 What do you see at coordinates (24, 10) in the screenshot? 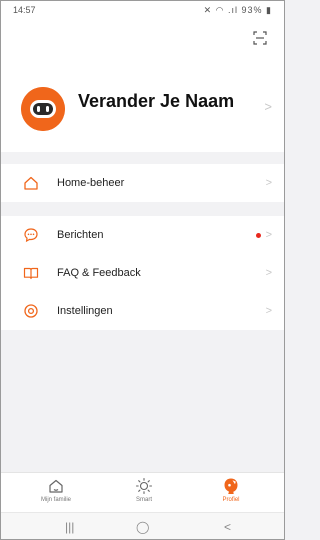
I see `status-time: 14:57` at bounding box center [24, 10].